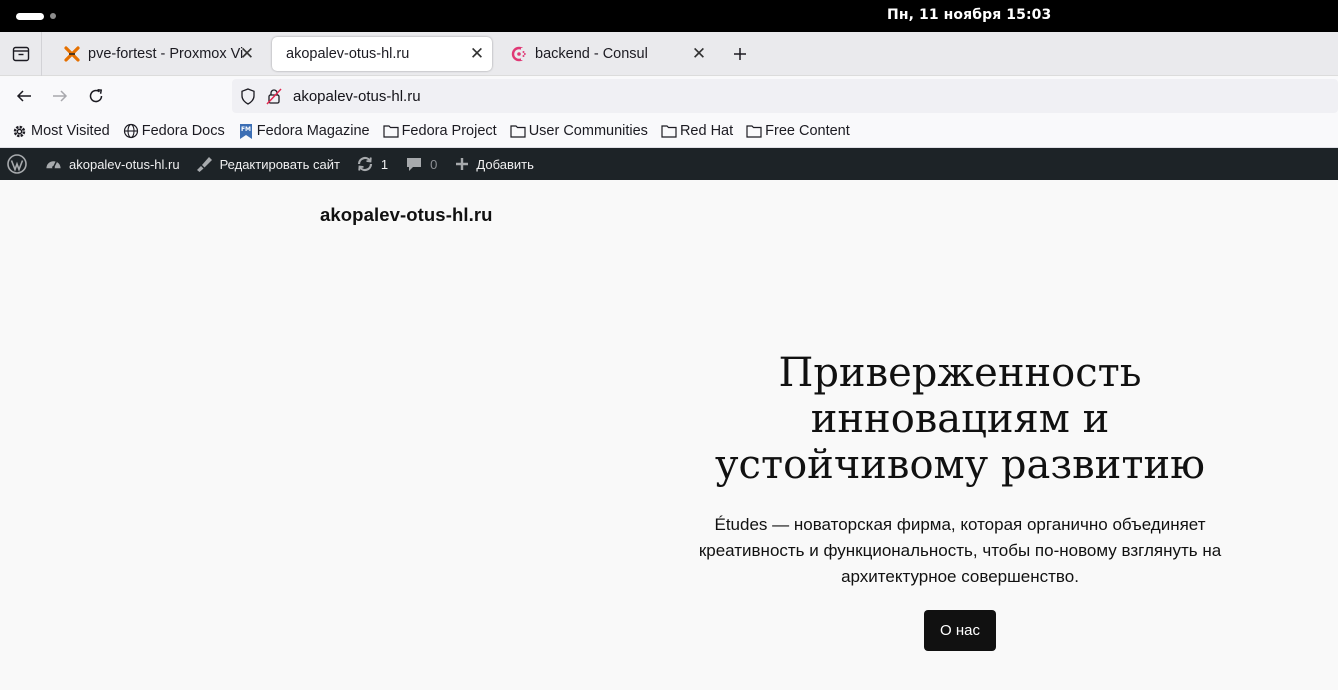  What do you see at coordinates (434, 164) in the screenshot?
I see `wp-comments-count: 0` at bounding box center [434, 164].